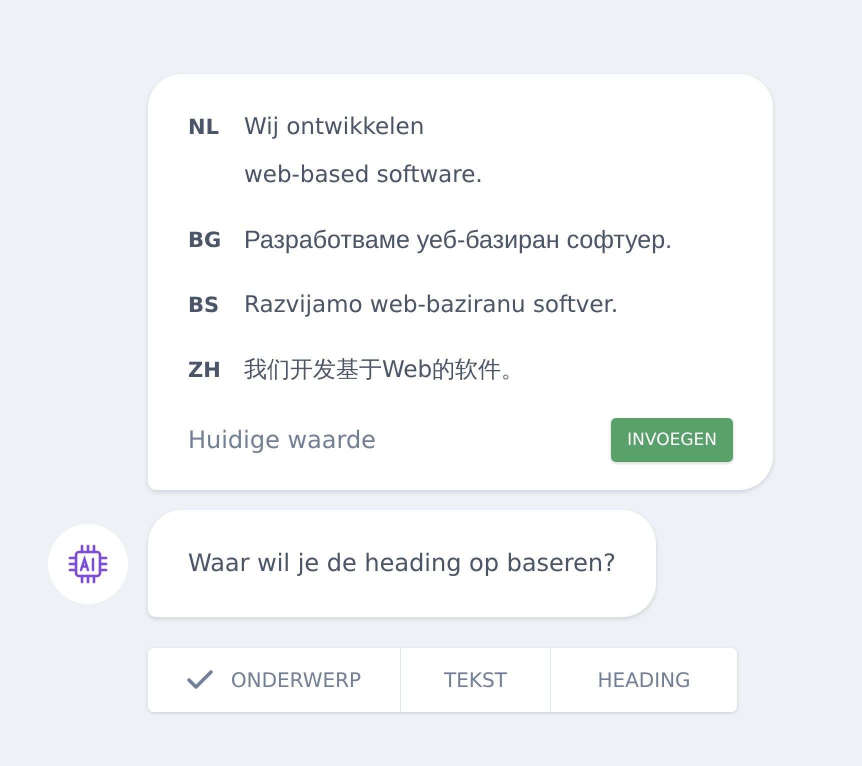 This screenshot has height=766, width=862. What do you see at coordinates (205, 370) in the screenshot?
I see `language-code: ZH` at bounding box center [205, 370].